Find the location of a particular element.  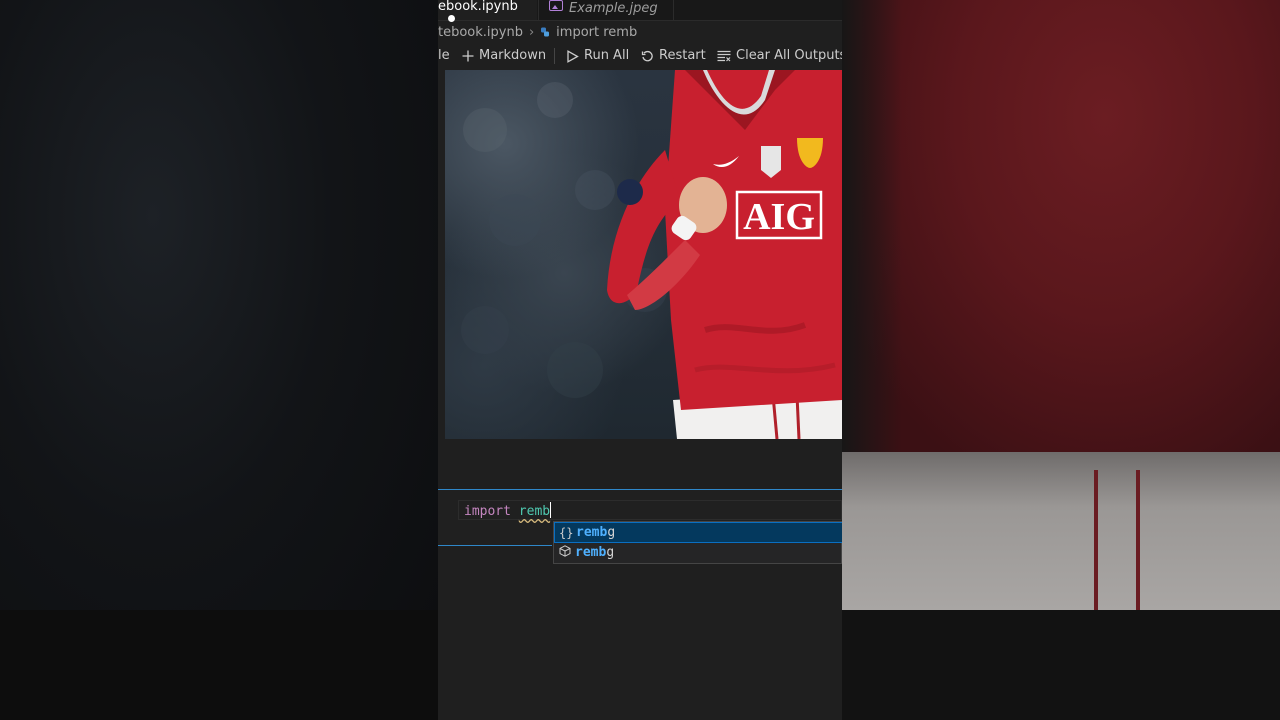

tab-example-image: Example.jpeg is located at coordinates (606, 10).